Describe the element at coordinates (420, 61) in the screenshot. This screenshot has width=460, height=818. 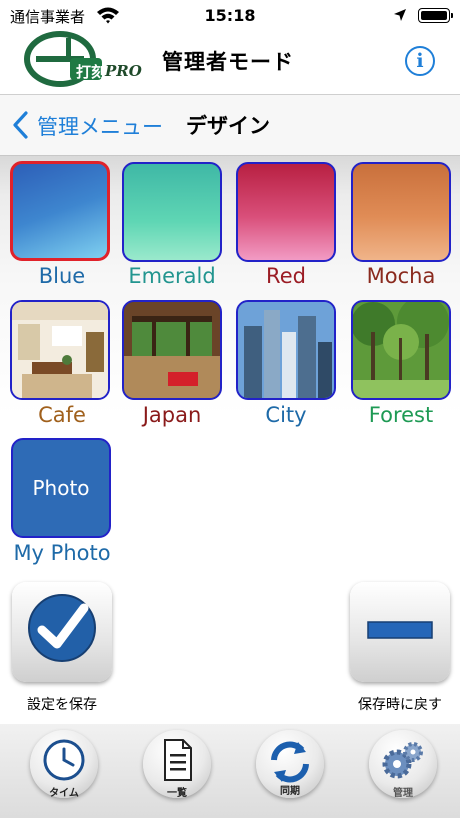
I see `info-button: i` at that location.